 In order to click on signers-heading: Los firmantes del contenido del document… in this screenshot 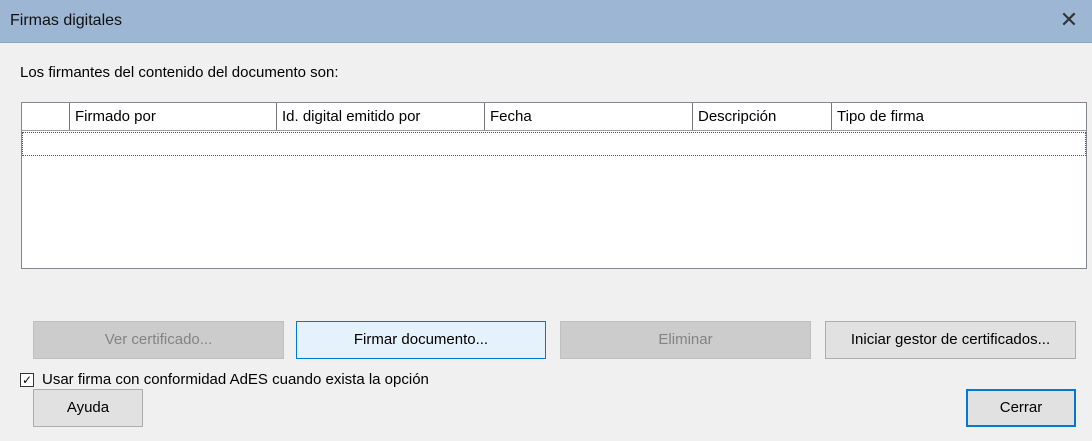, I will do `click(179, 72)`.